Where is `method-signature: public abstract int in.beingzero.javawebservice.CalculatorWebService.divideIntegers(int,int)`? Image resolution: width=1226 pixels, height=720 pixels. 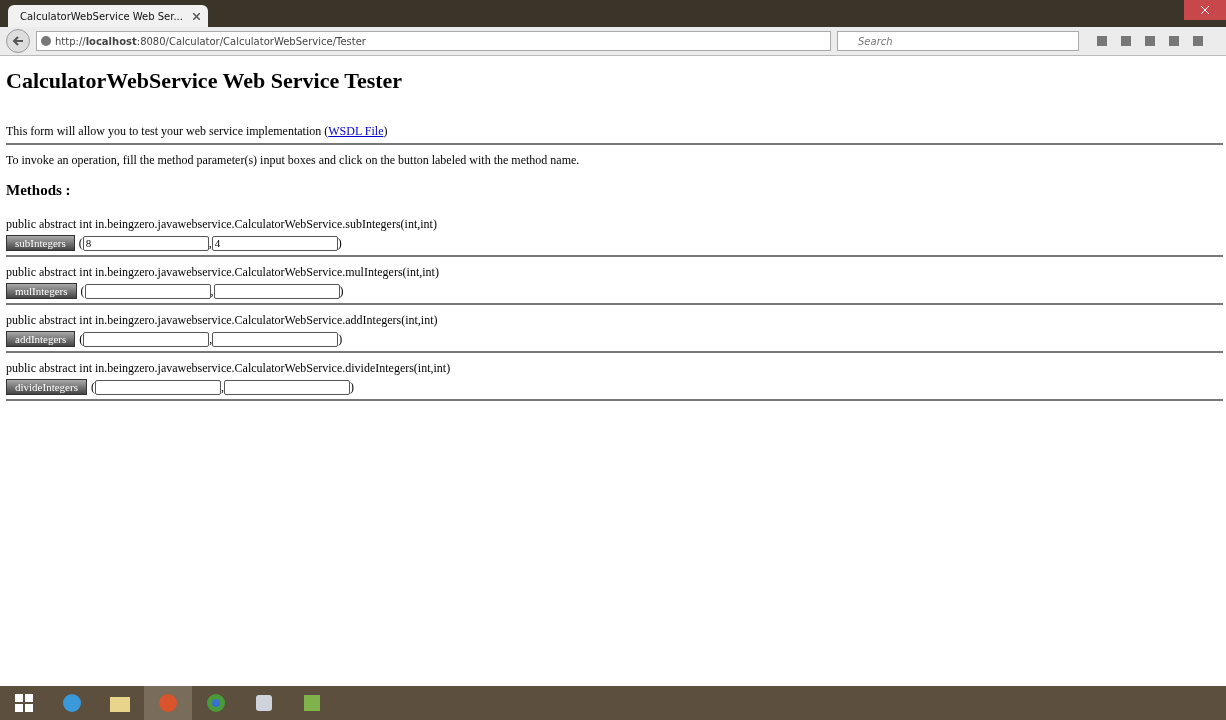
method-signature: public abstract int in.beingzero.javawebservice.CalculatorWebService.divideIntegers(int,int) is located at coordinates (229, 368).